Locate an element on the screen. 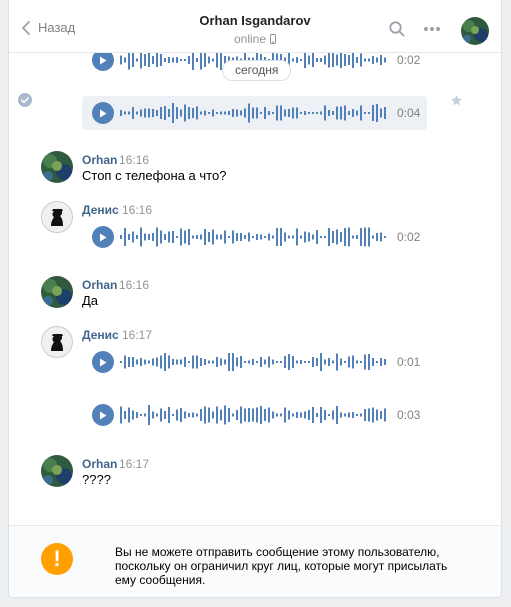  voice-message-selected: 0:04 is located at coordinates (254, 113).